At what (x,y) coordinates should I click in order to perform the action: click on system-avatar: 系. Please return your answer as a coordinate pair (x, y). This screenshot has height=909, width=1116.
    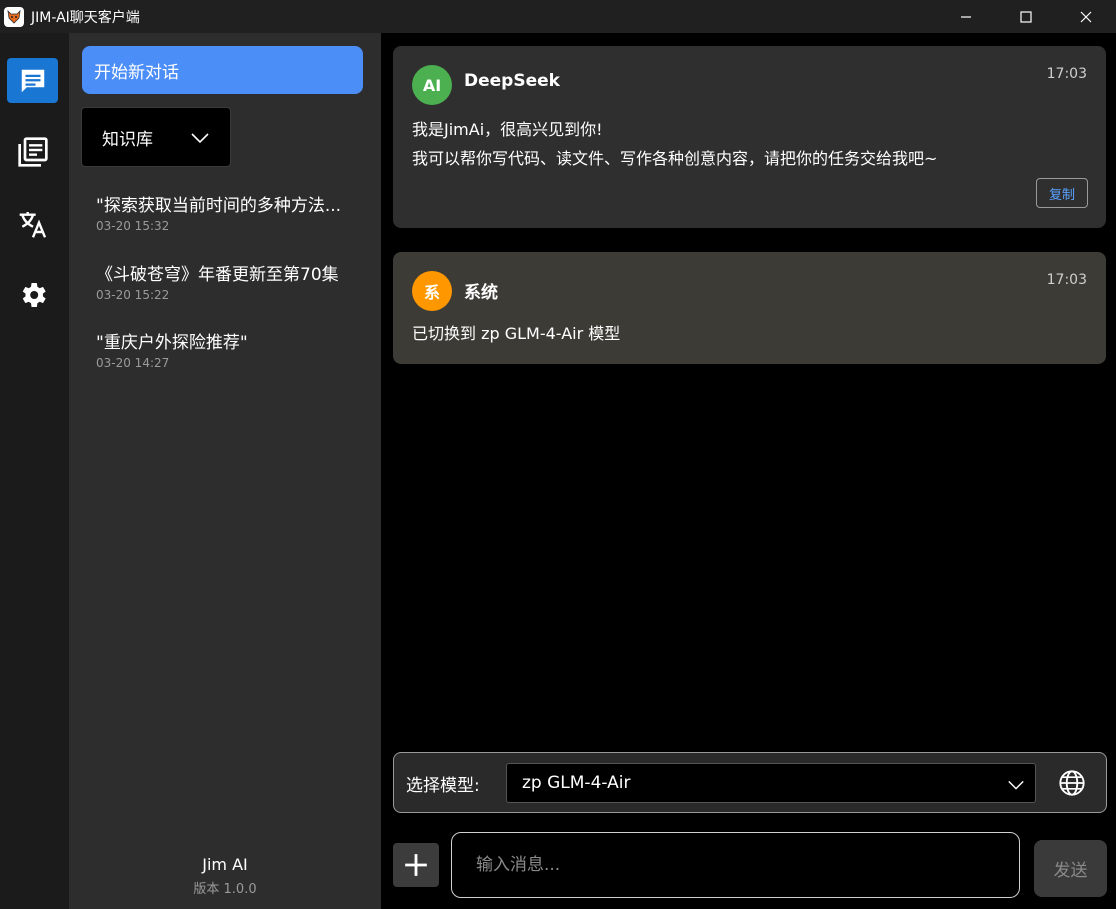
    Looking at the image, I should click on (432, 291).